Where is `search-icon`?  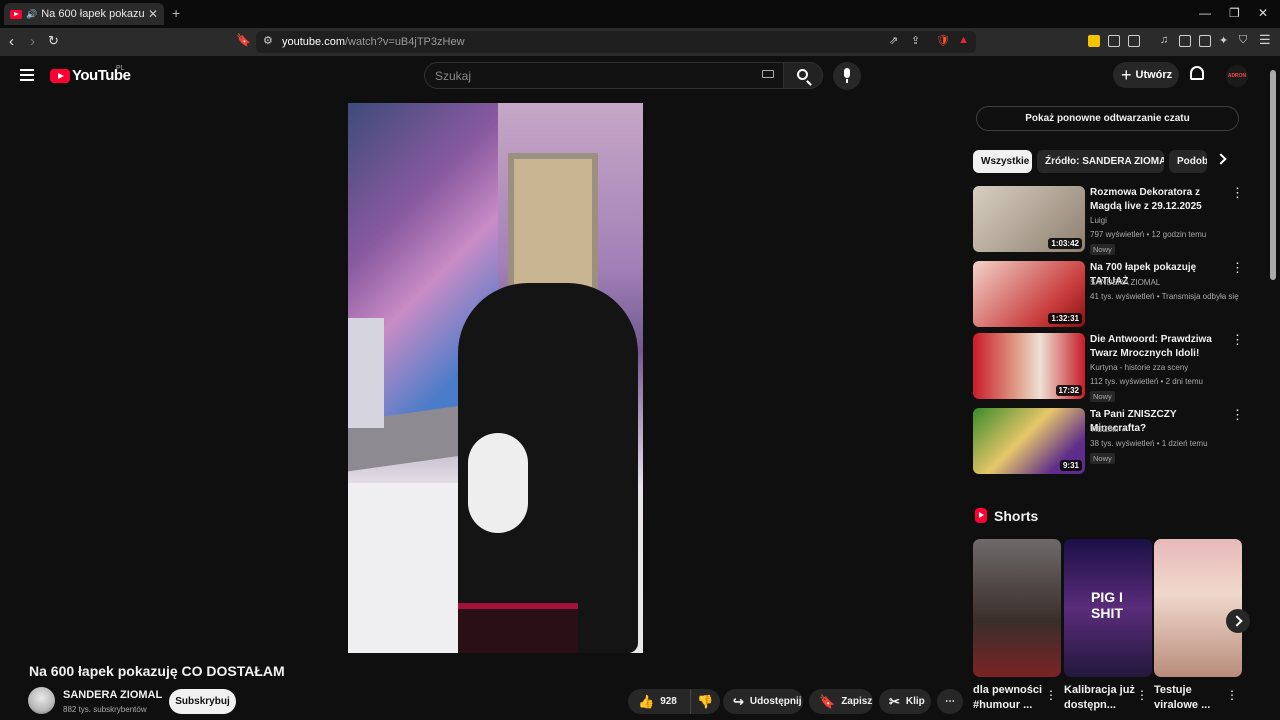
search-icon is located at coordinates (802, 74).